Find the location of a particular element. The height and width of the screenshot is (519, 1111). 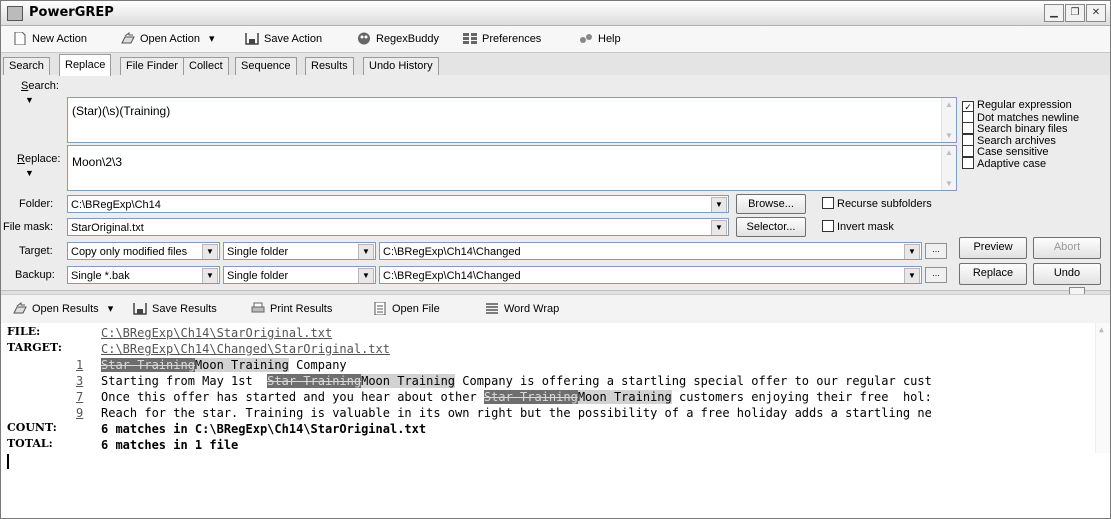

count-label: COUNT: is located at coordinates (32, 427).